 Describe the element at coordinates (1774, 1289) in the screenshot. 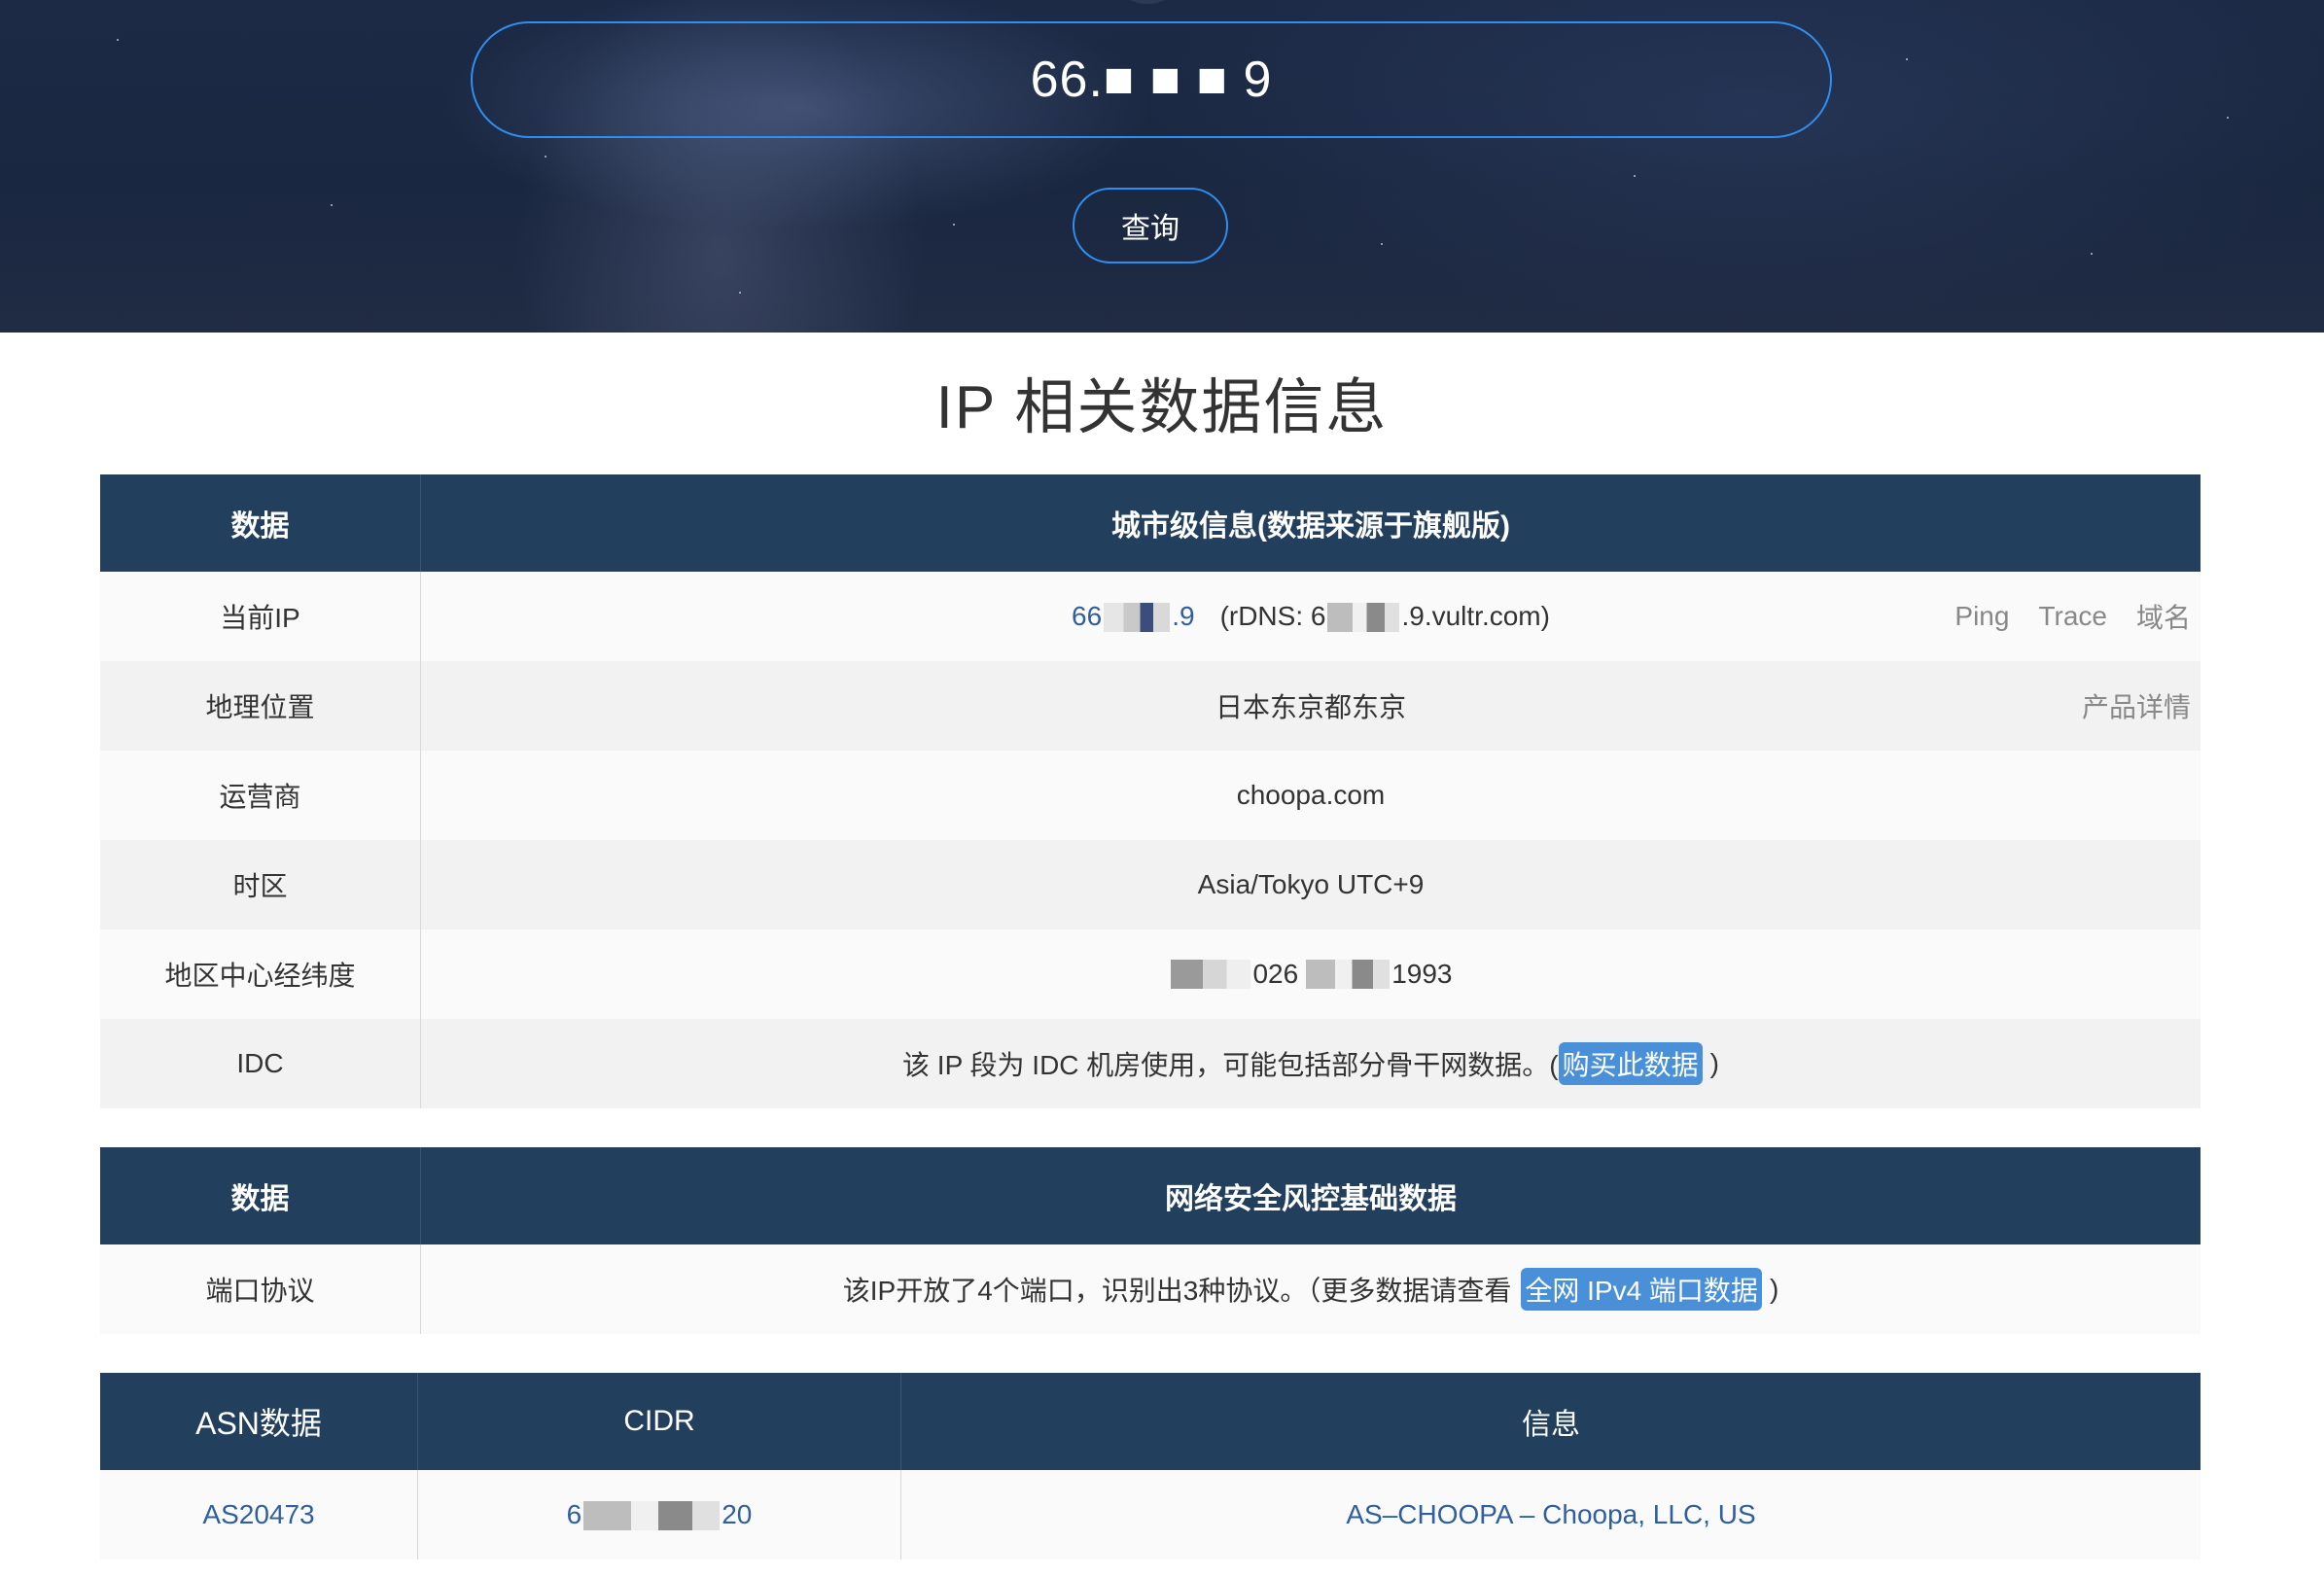

I see `ports-text-end: )` at that location.